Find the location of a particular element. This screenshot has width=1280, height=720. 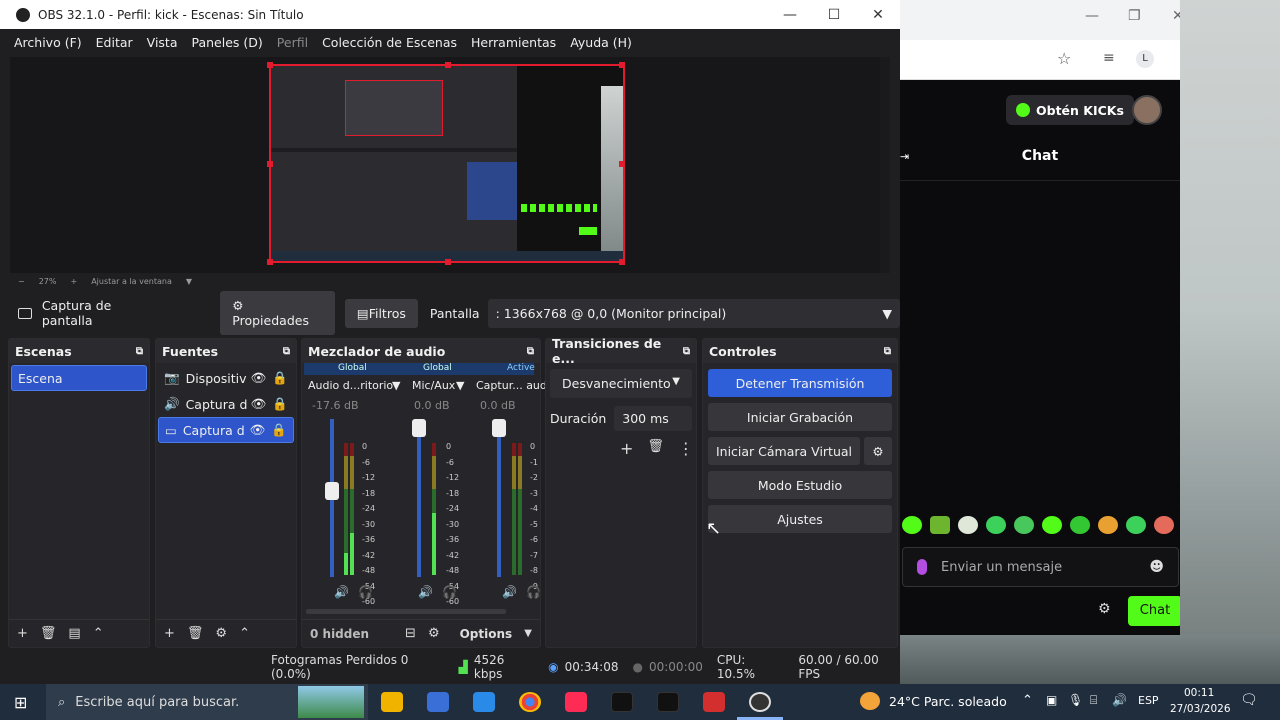

microphone-icon: 🎙 is located at coordinates (1075, 700).